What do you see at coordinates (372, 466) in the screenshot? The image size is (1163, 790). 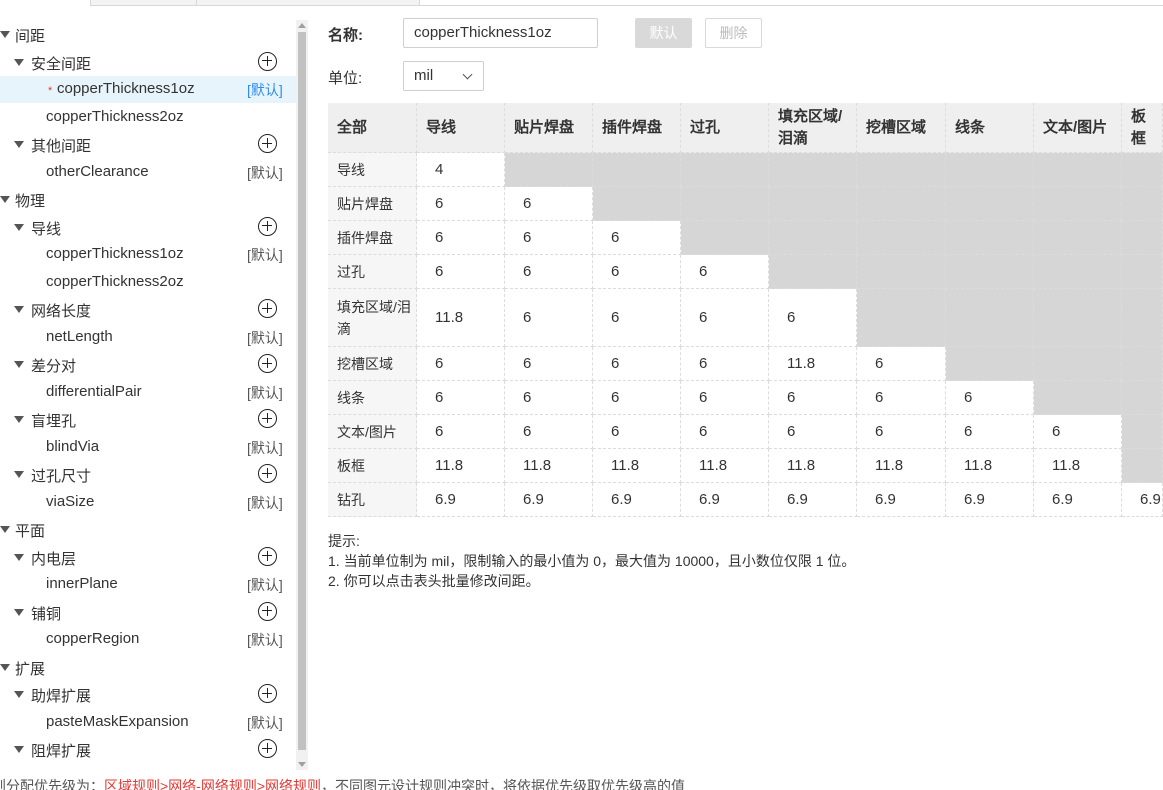 I see `matrix-row-header: 板框` at bounding box center [372, 466].